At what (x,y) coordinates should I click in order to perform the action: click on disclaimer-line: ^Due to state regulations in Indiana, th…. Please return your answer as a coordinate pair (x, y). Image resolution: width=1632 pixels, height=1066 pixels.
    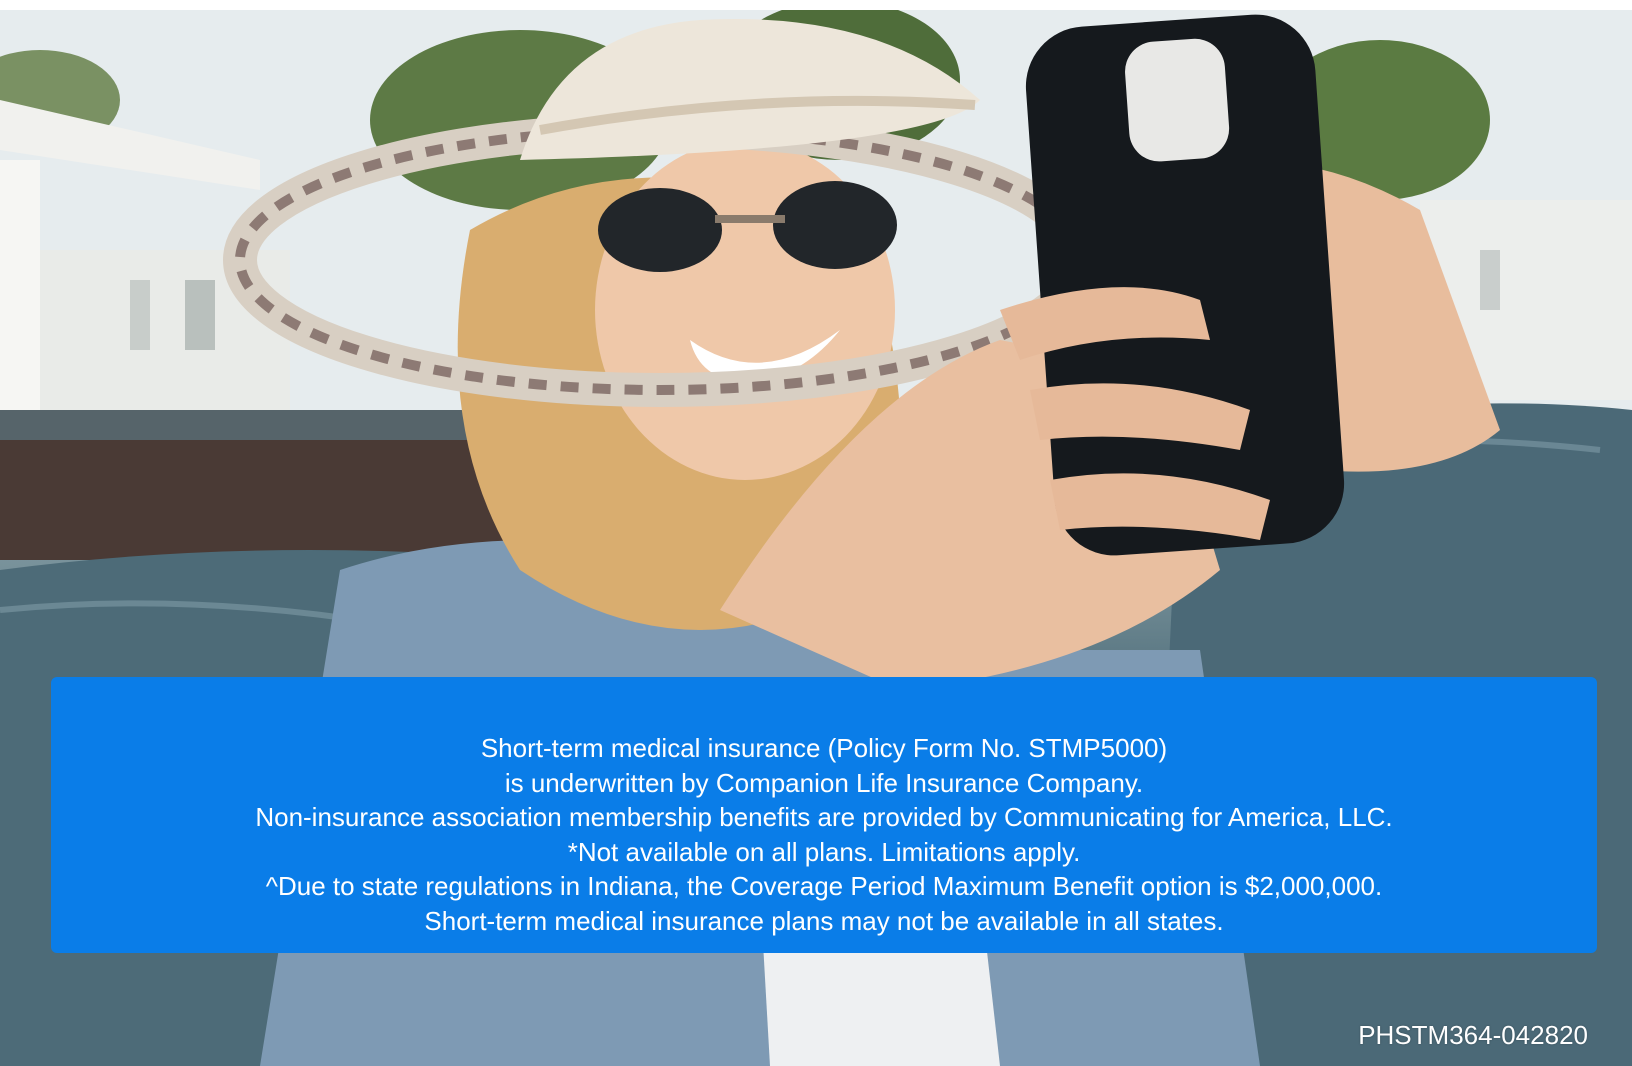
    Looking at the image, I should click on (824, 886).